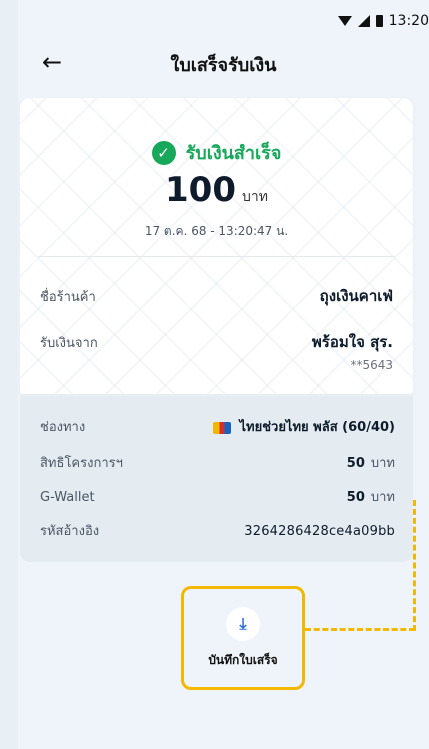 The height and width of the screenshot is (749, 429). Describe the element at coordinates (216, 342) in the screenshot. I see `payer-row: รับเงินจาก พร้อมใจ สุร.` at that location.